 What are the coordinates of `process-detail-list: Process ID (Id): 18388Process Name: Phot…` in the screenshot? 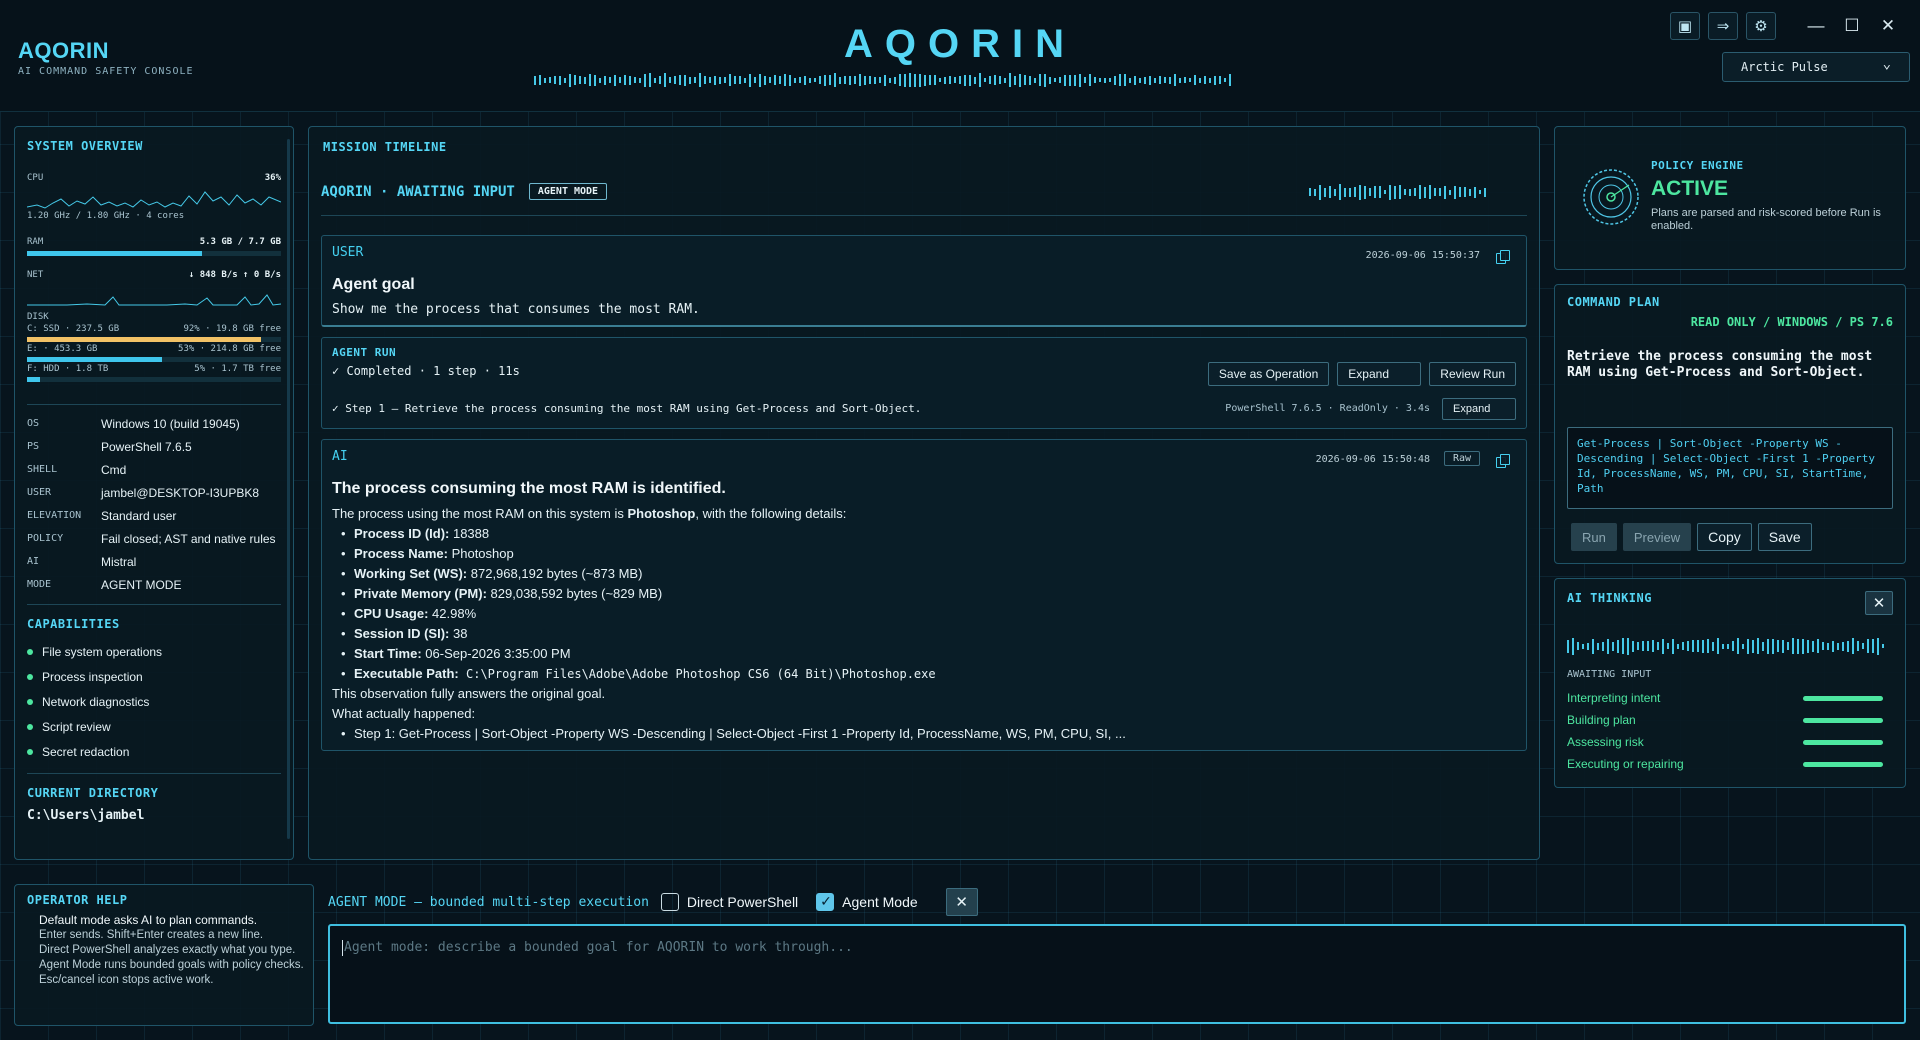 It's located at (922, 594).